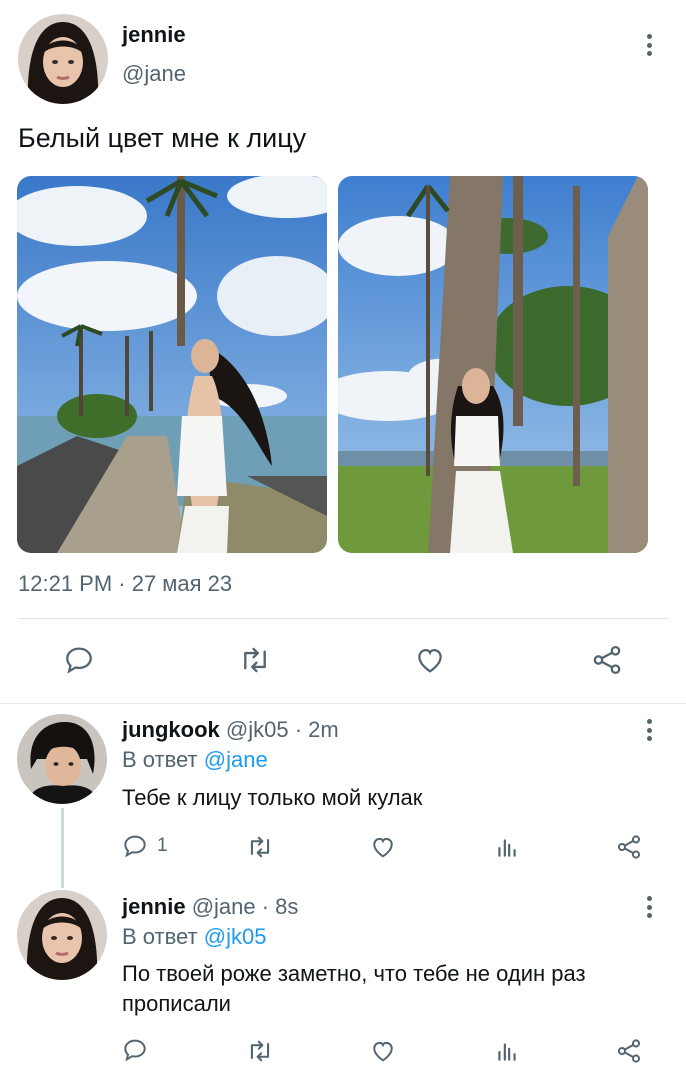 This screenshot has height=1080, width=686. I want to click on reply-to-handle: @jane, so click(236, 759).